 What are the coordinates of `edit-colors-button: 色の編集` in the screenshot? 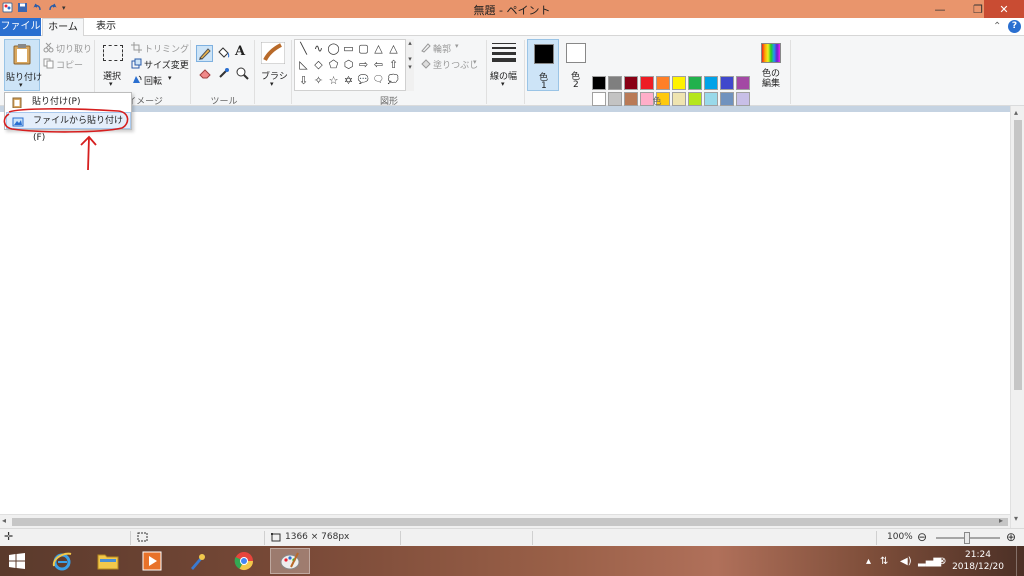 It's located at (771, 65).